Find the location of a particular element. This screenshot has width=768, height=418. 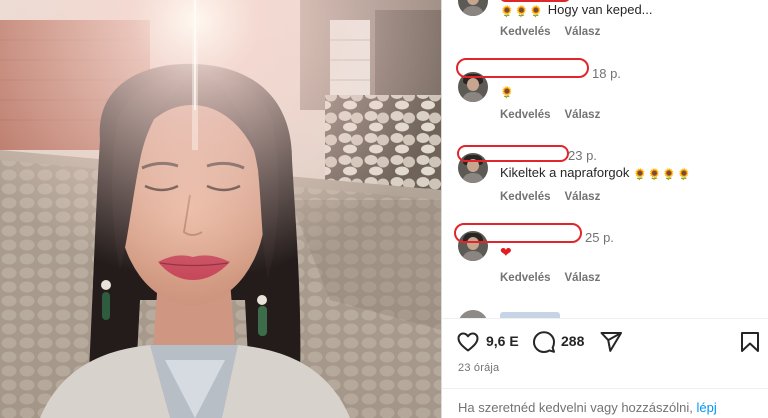

login-link: lépj is located at coordinates (706, 407).